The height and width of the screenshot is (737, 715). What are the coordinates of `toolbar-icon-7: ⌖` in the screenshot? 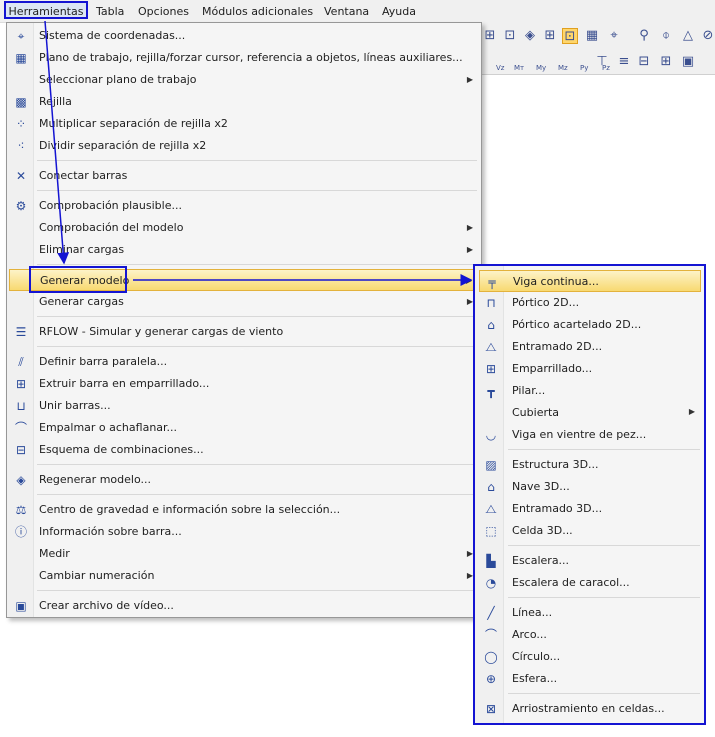 It's located at (614, 36).